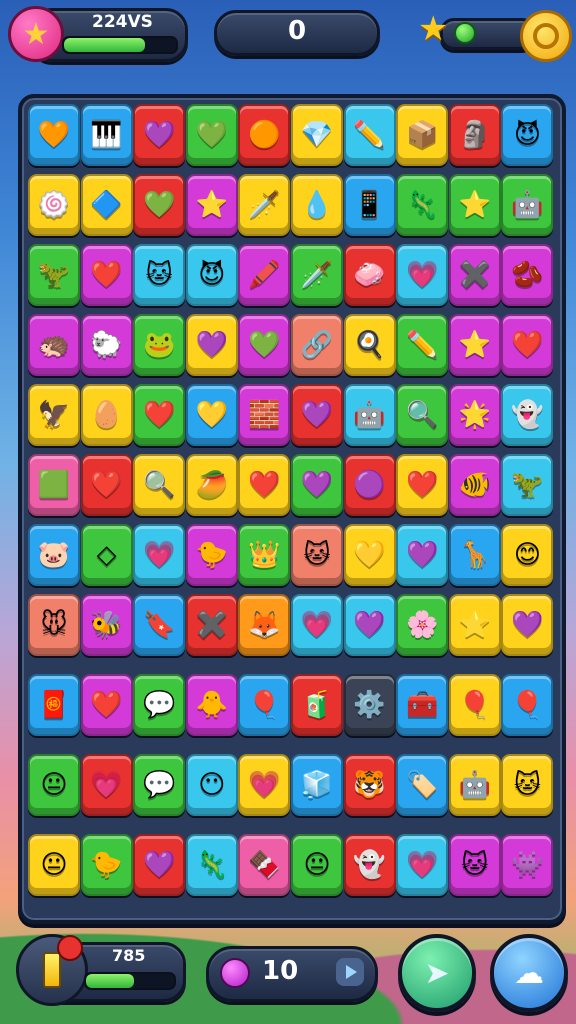 The image size is (576, 1024). I want to click on tile-r3-c3: 🐱, so click(159, 275).